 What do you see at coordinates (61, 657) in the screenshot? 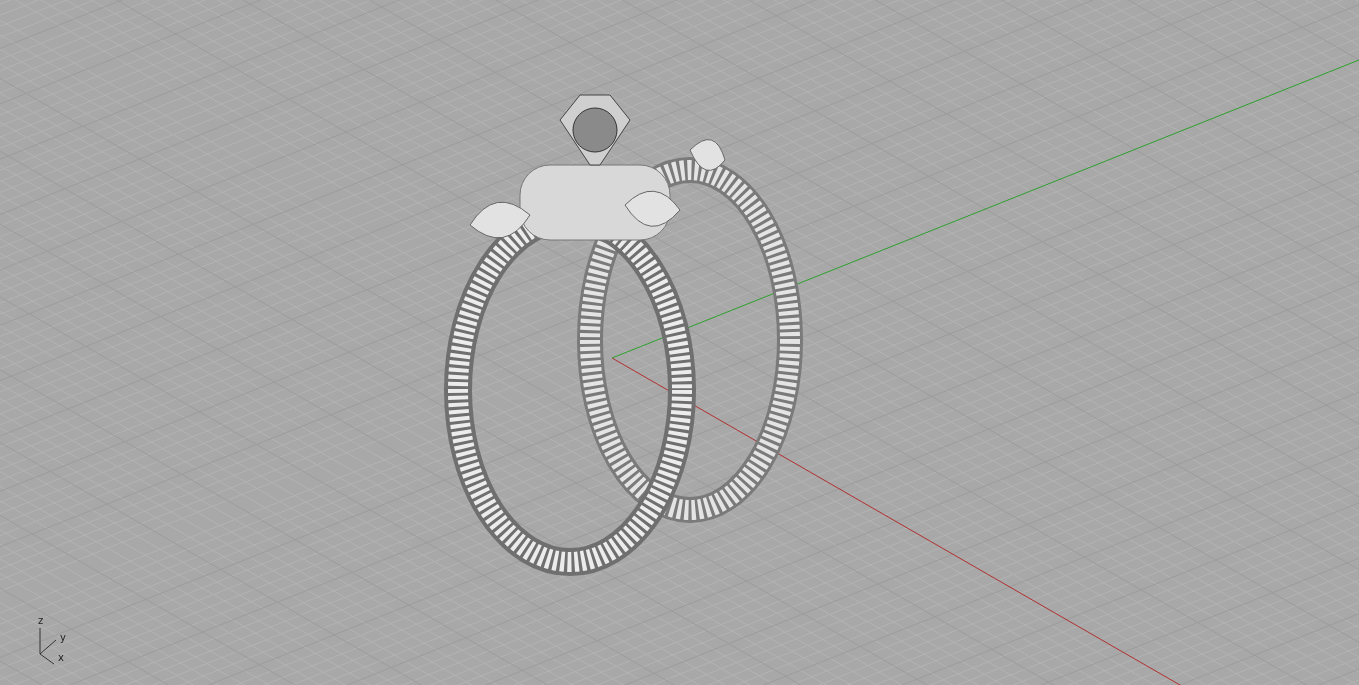
I see `axis-label: x` at bounding box center [61, 657].